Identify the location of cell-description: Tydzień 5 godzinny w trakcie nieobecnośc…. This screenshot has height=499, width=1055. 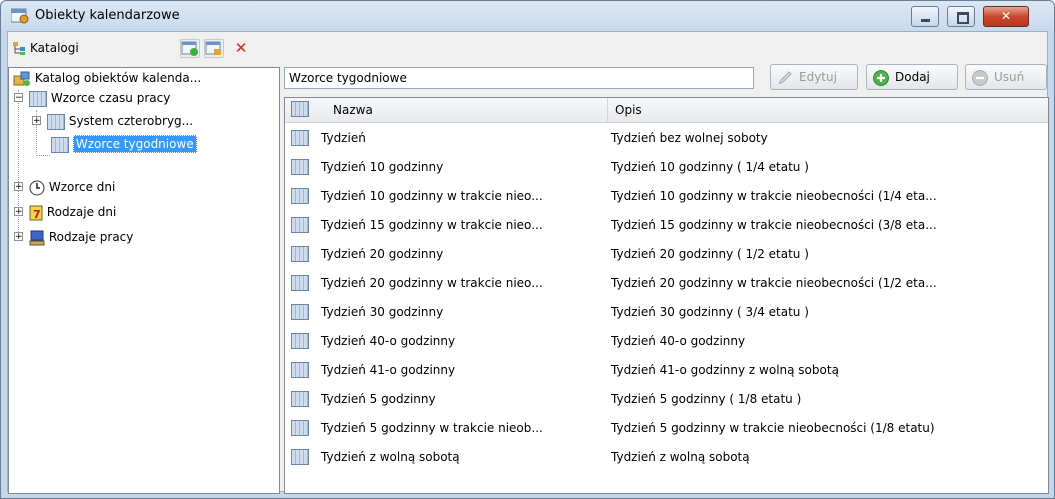
(773, 428).